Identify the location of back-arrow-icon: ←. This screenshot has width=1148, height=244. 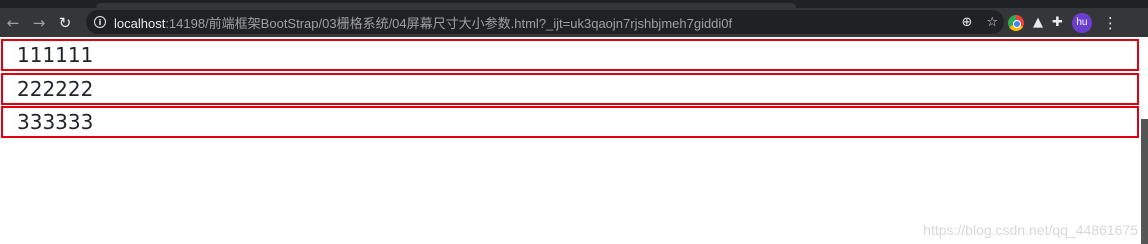
(13, 23).